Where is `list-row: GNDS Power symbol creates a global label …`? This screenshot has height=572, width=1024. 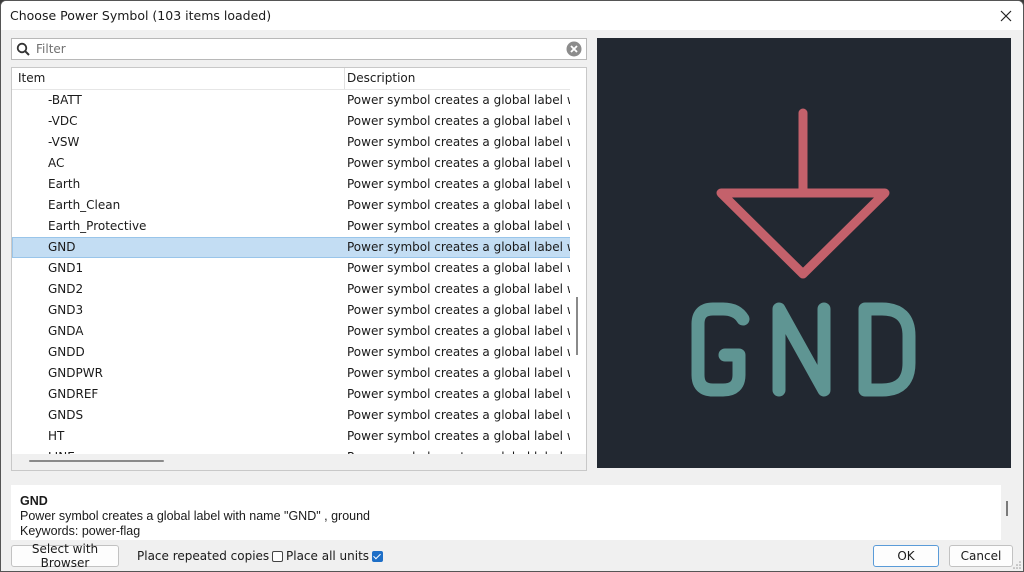
list-row: GNDS Power symbol creates a global label … is located at coordinates (292, 415).